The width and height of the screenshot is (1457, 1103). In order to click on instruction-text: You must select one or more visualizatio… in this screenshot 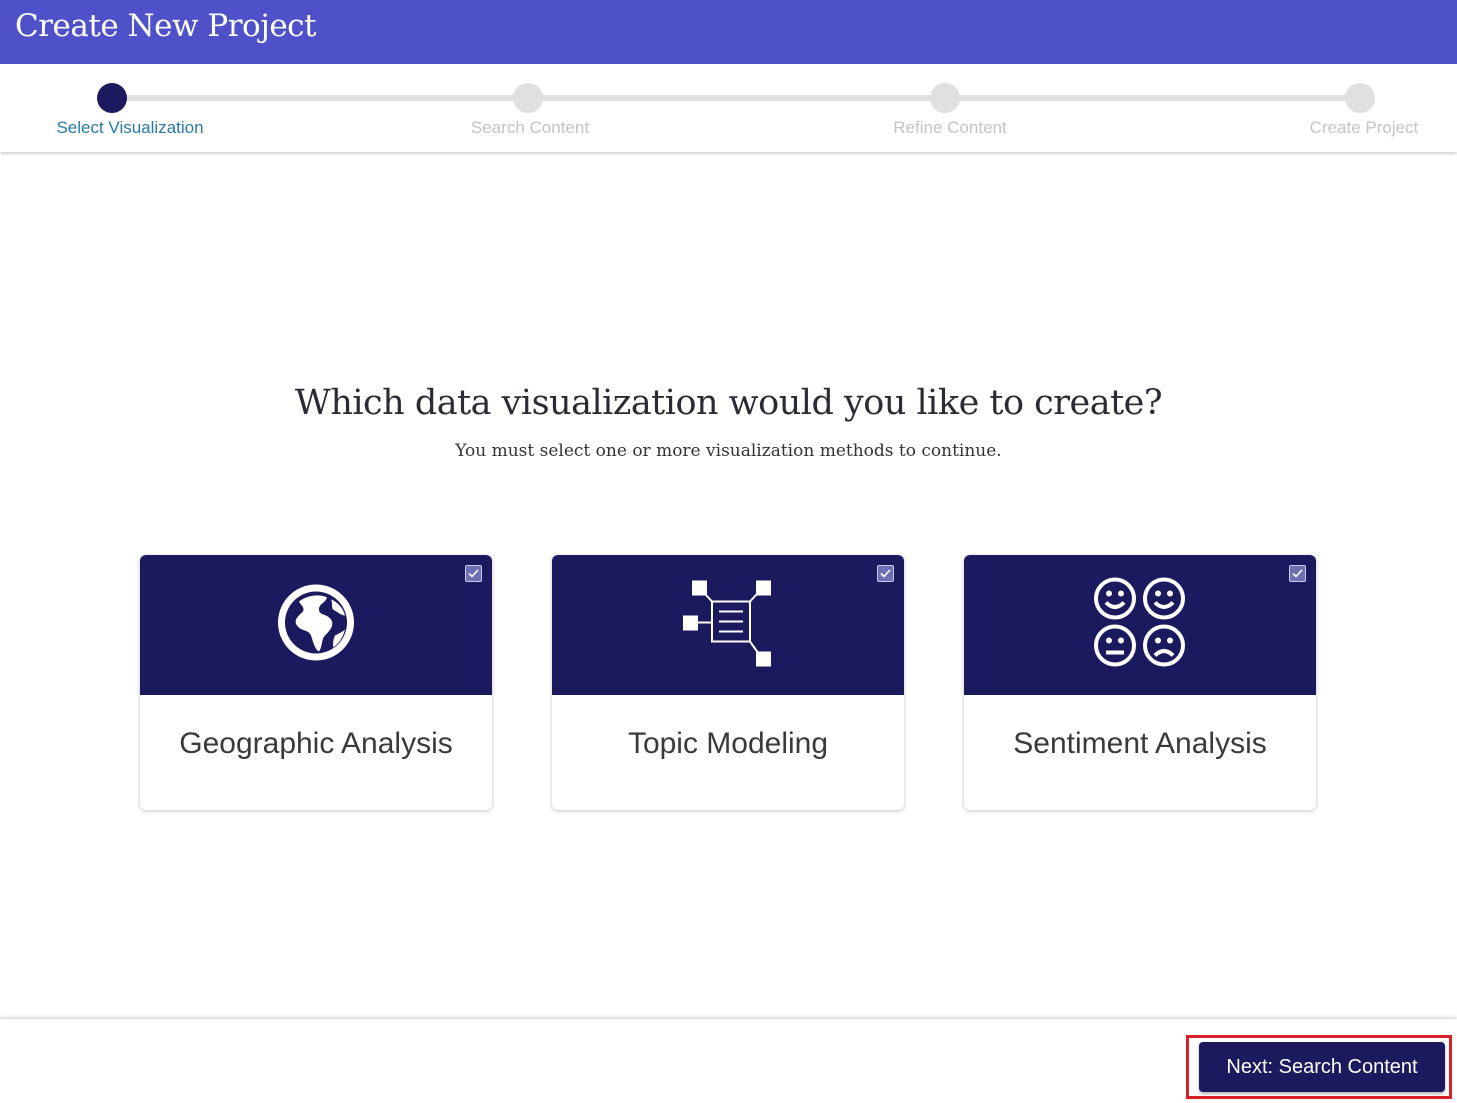, I will do `click(728, 451)`.